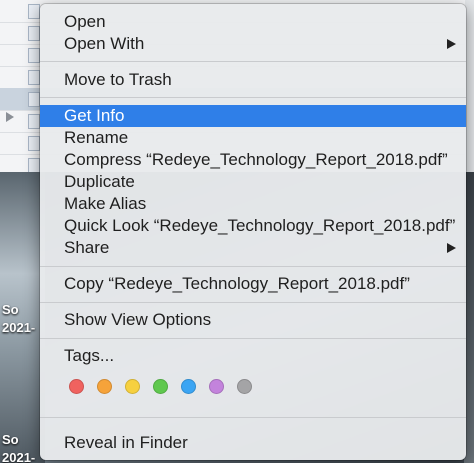 The height and width of the screenshot is (463, 474). What do you see at coordinates (469, 86) in the screenshot?
I see `window-edge` at bounding box center [469, 86].